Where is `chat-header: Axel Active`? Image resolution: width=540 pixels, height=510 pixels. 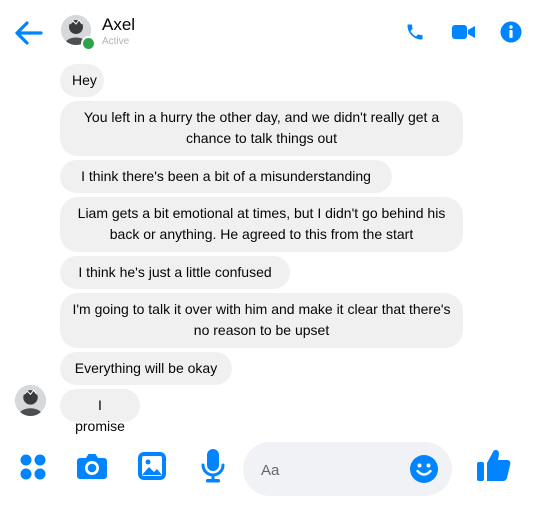
chat-header: Axel Active is located at coordinates (270, 31).